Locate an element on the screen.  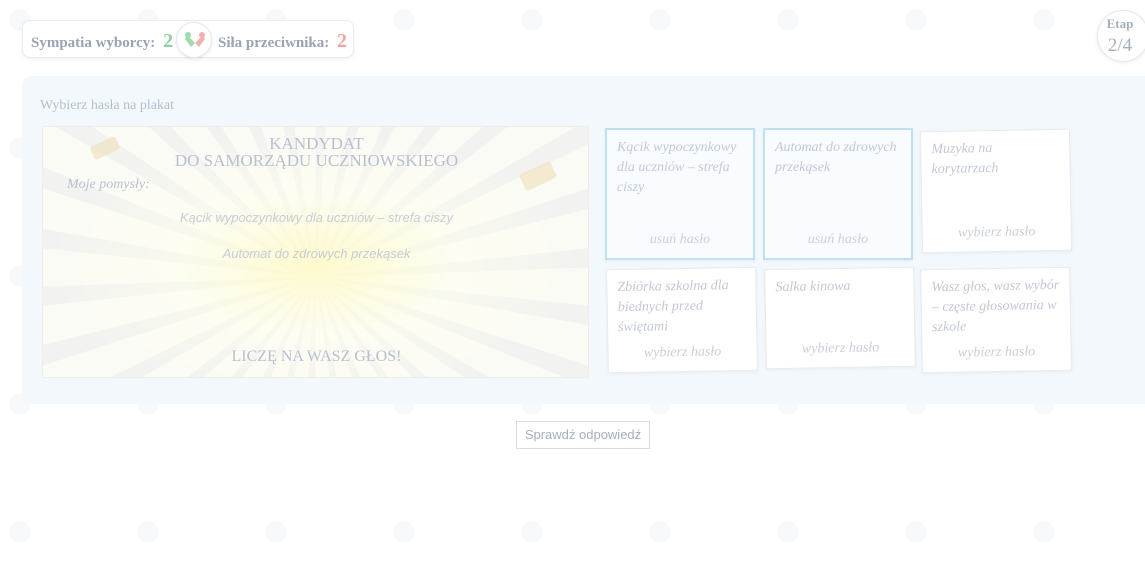
slogan-card-text: Salka kinowa is located at coordinates (813, 287).